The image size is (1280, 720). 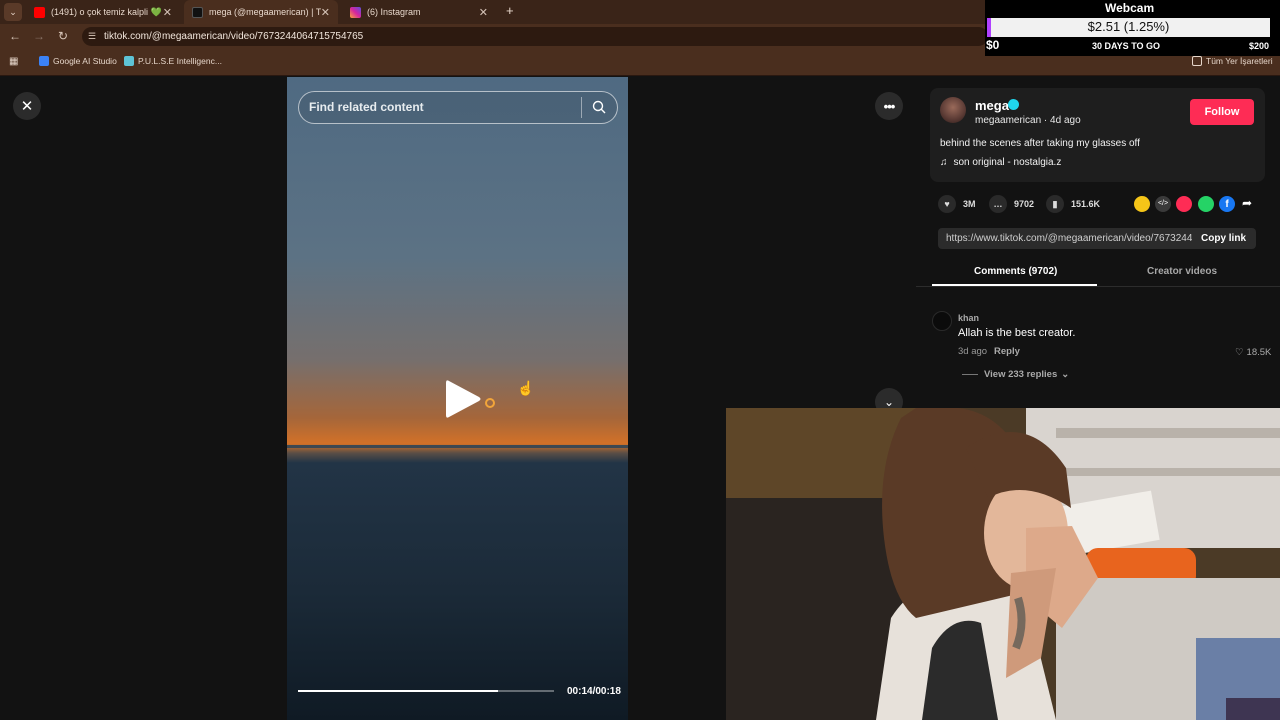 What do you see at coordinates (1223, 238) in the screenshot?
I see `copy-link-button: Copy link` at bounding box center [1223, 238].